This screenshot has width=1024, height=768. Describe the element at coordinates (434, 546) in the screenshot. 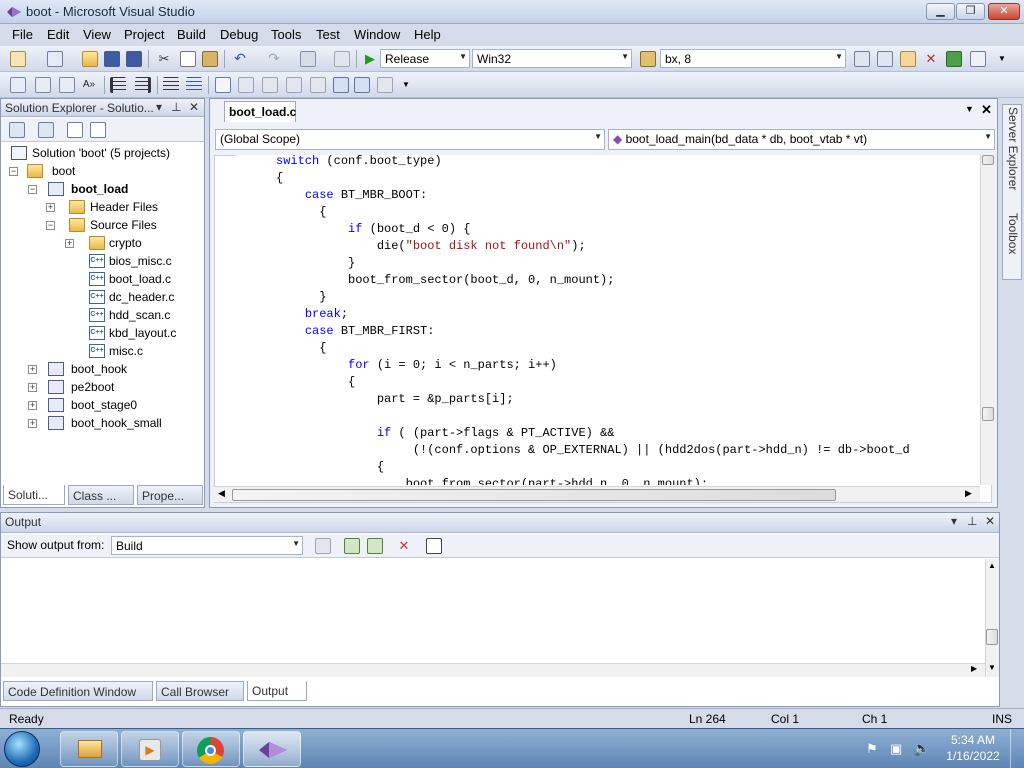

I see `toggle-word-wrap-icon` at that location.